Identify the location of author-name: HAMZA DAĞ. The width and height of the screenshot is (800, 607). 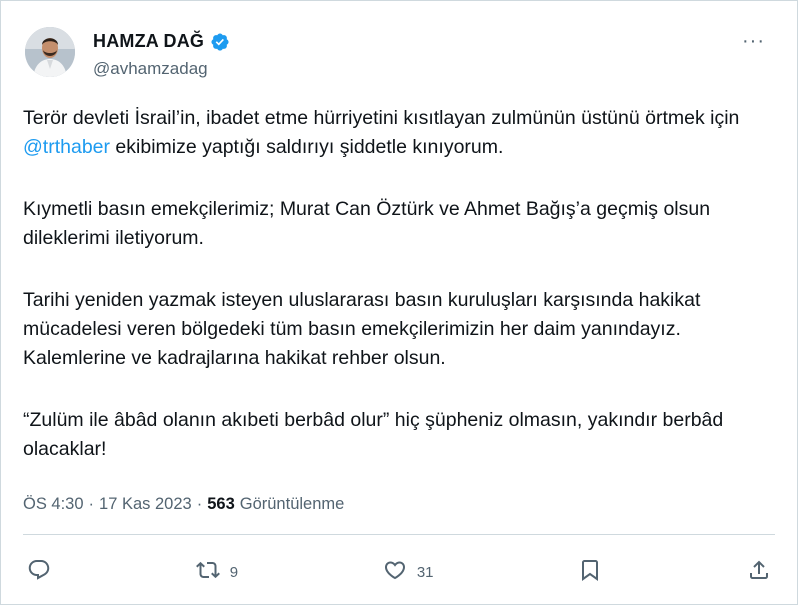
(148, 41).